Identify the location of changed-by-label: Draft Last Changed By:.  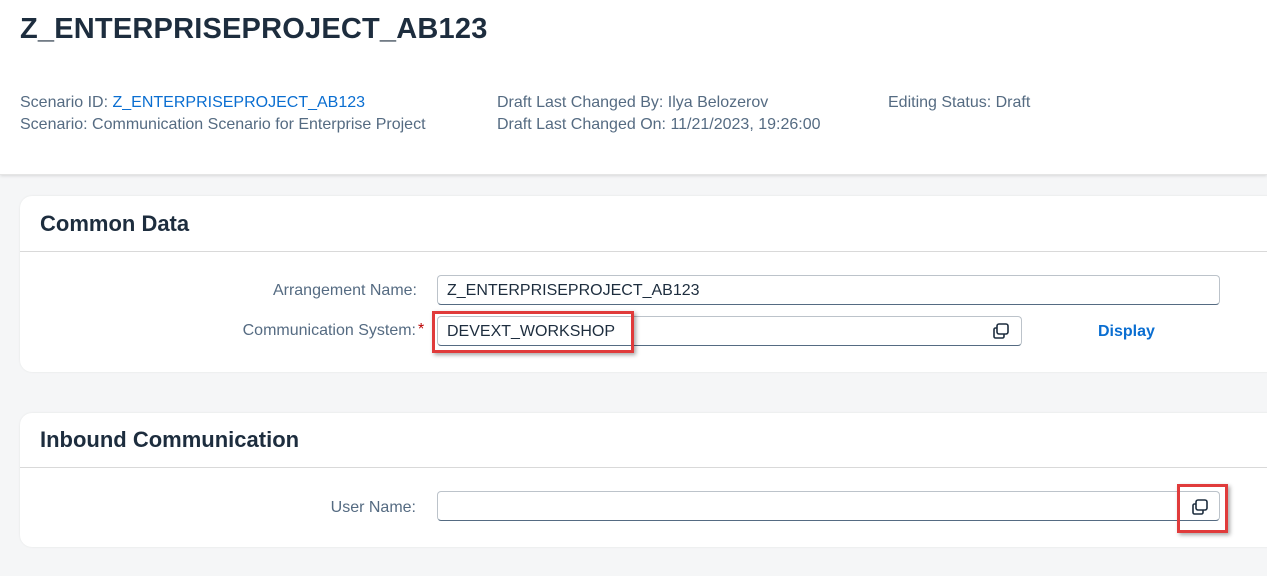
(580, 102).